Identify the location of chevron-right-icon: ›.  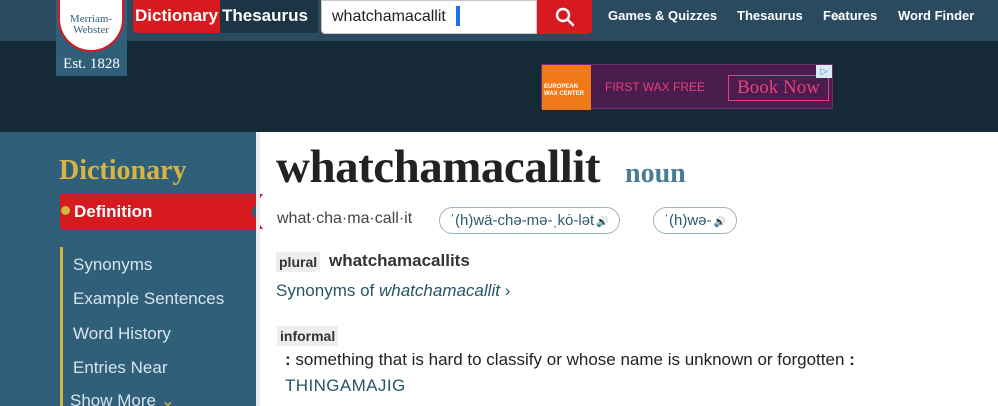
(507, 290).